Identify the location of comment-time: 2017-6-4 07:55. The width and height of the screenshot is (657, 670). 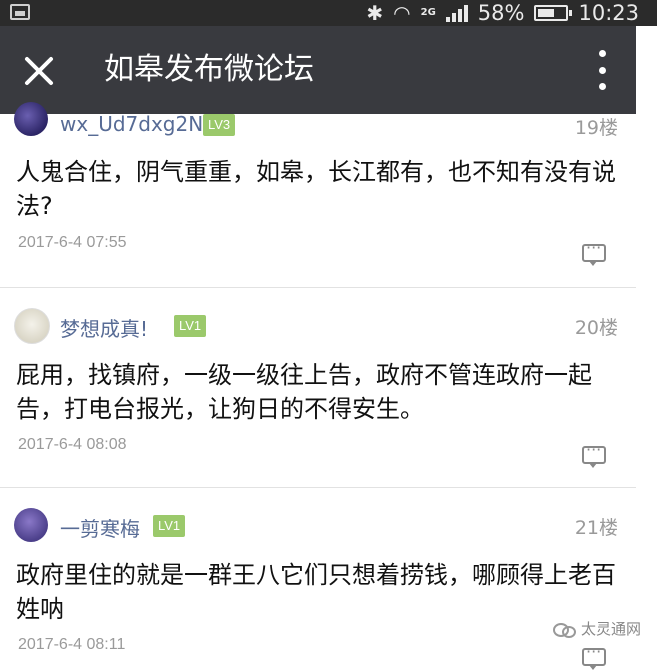
(72, 242).